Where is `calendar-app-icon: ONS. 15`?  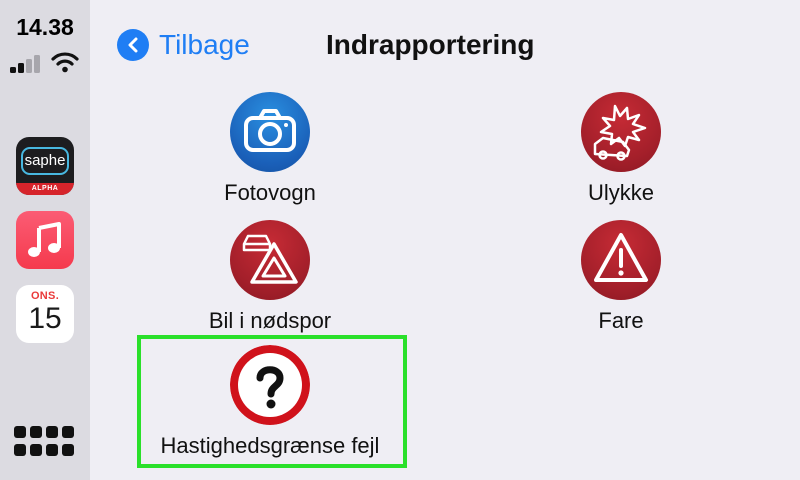
calendar-app-icon: ONS. 15 is located at coordinates (45, 314).